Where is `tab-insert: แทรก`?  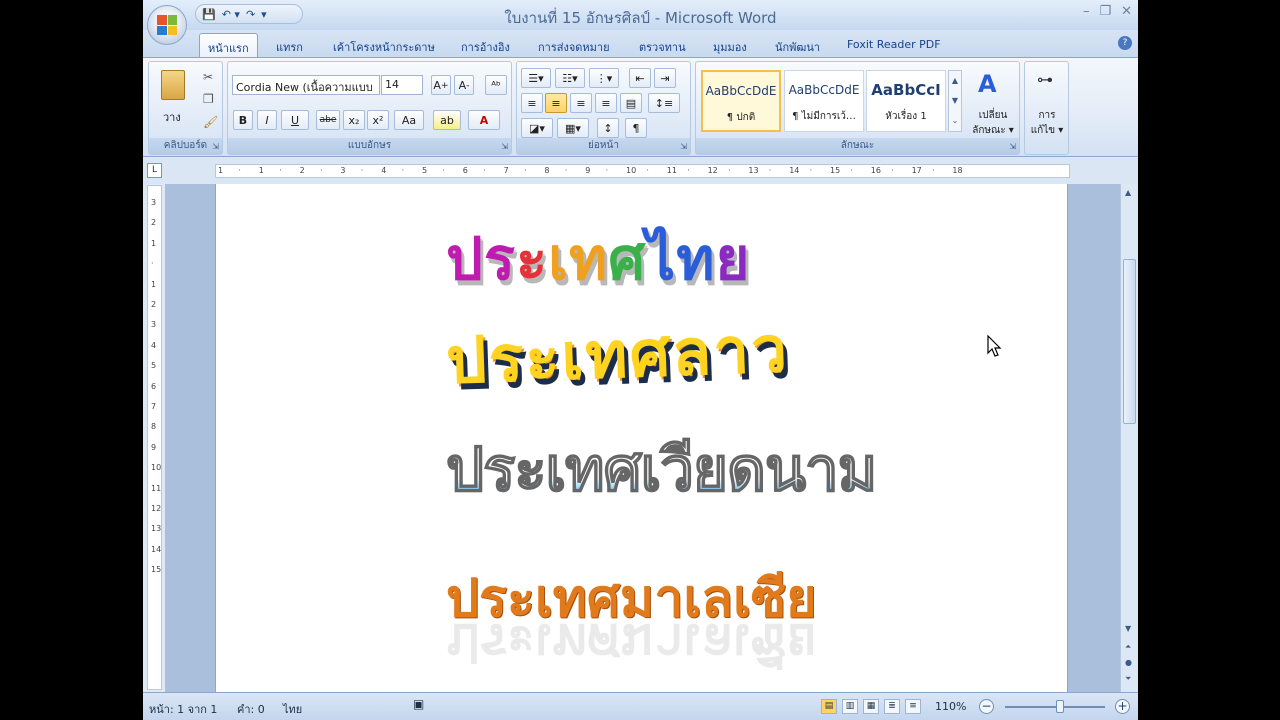
tab-insert: แทรก is located at coordinates (289, 47).